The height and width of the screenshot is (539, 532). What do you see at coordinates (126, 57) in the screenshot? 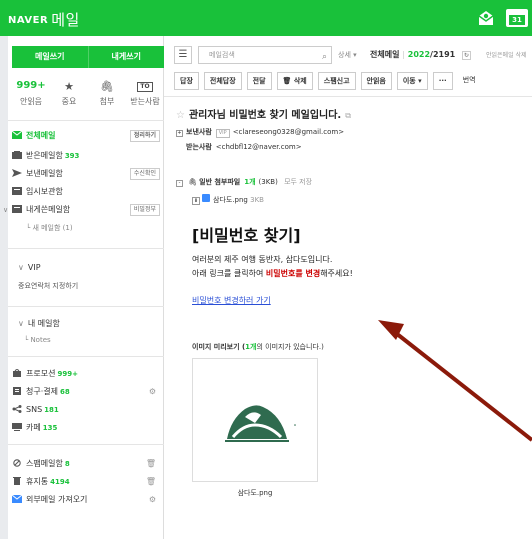
I see `write-to-me-button: 내게쓰기` at bounding box center [126, 57].